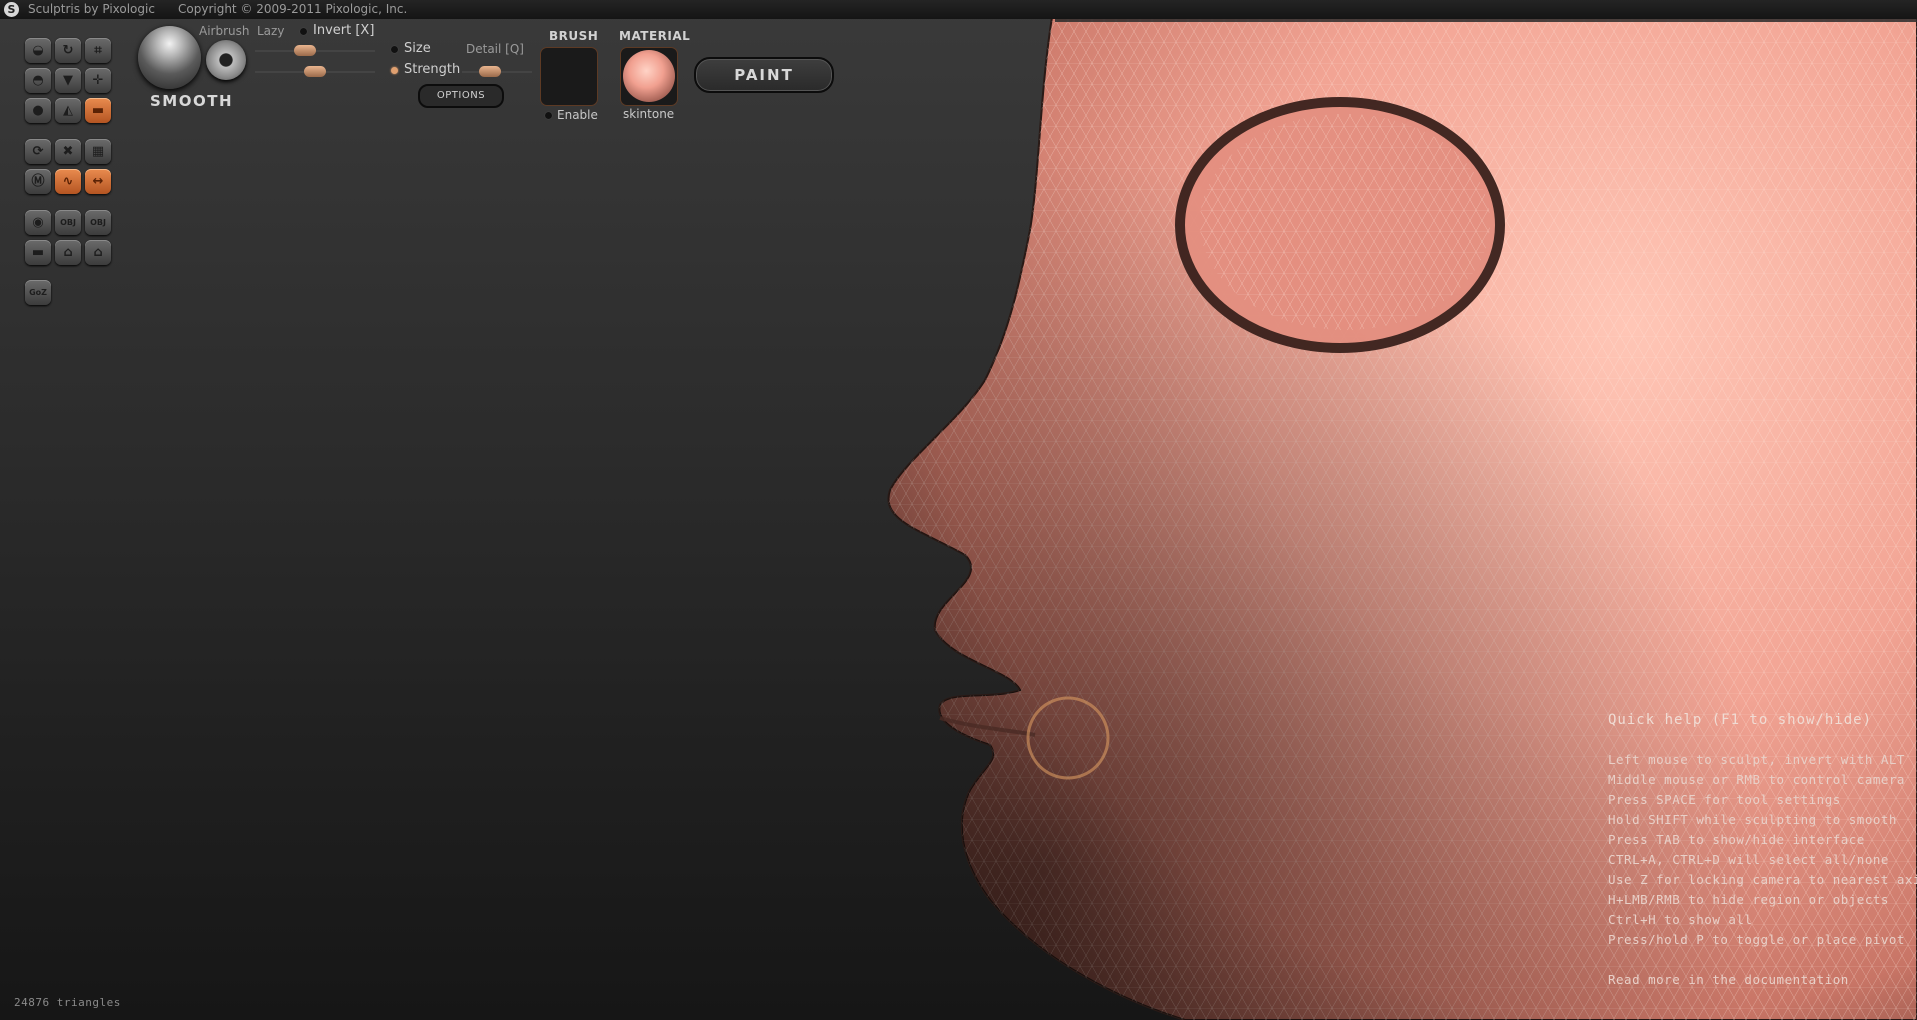  Describe the element at coordinates (495, 49) in the screenshot. I see `detail-label: Detail [Q]` at that location.